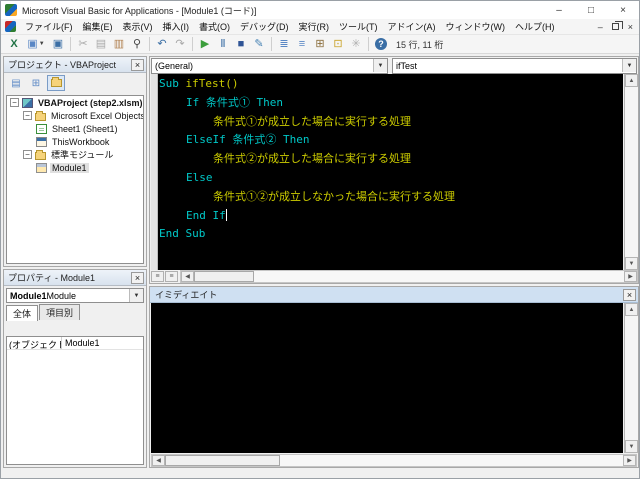  Describe the element at coordinates (16, 83) in the screenshot. I see `view-code-icon: ▤` at that location.